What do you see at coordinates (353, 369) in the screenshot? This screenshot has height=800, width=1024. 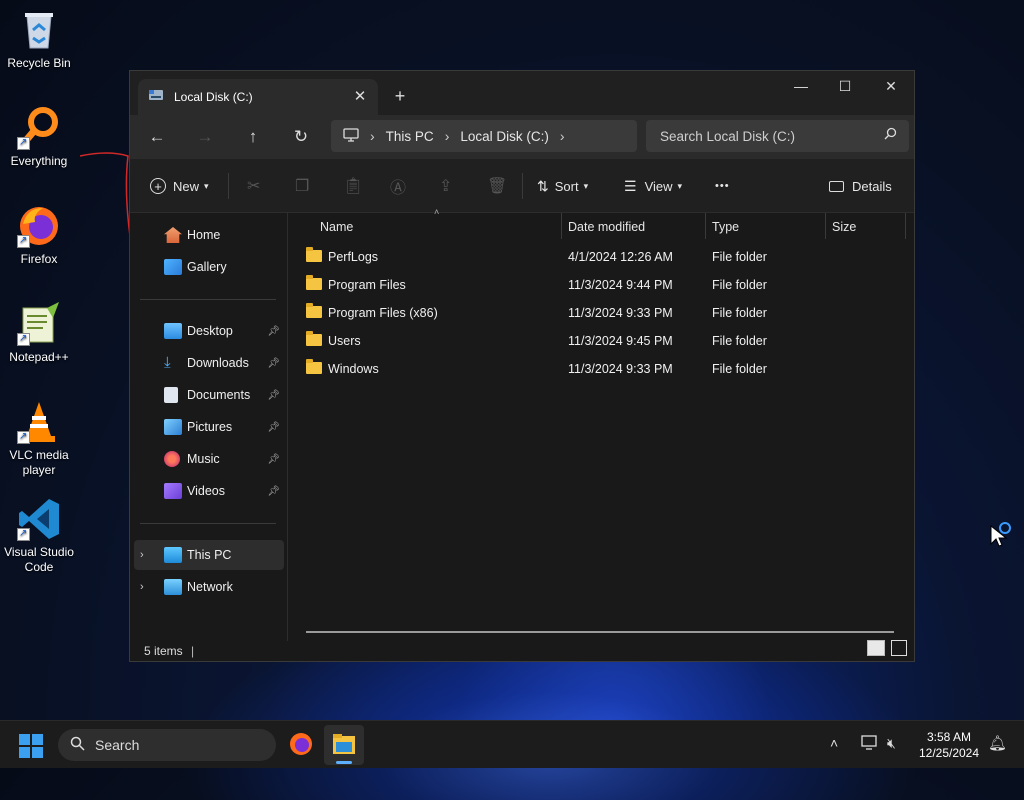 I see `file-name: Windows` at bounding box center [353, 369].